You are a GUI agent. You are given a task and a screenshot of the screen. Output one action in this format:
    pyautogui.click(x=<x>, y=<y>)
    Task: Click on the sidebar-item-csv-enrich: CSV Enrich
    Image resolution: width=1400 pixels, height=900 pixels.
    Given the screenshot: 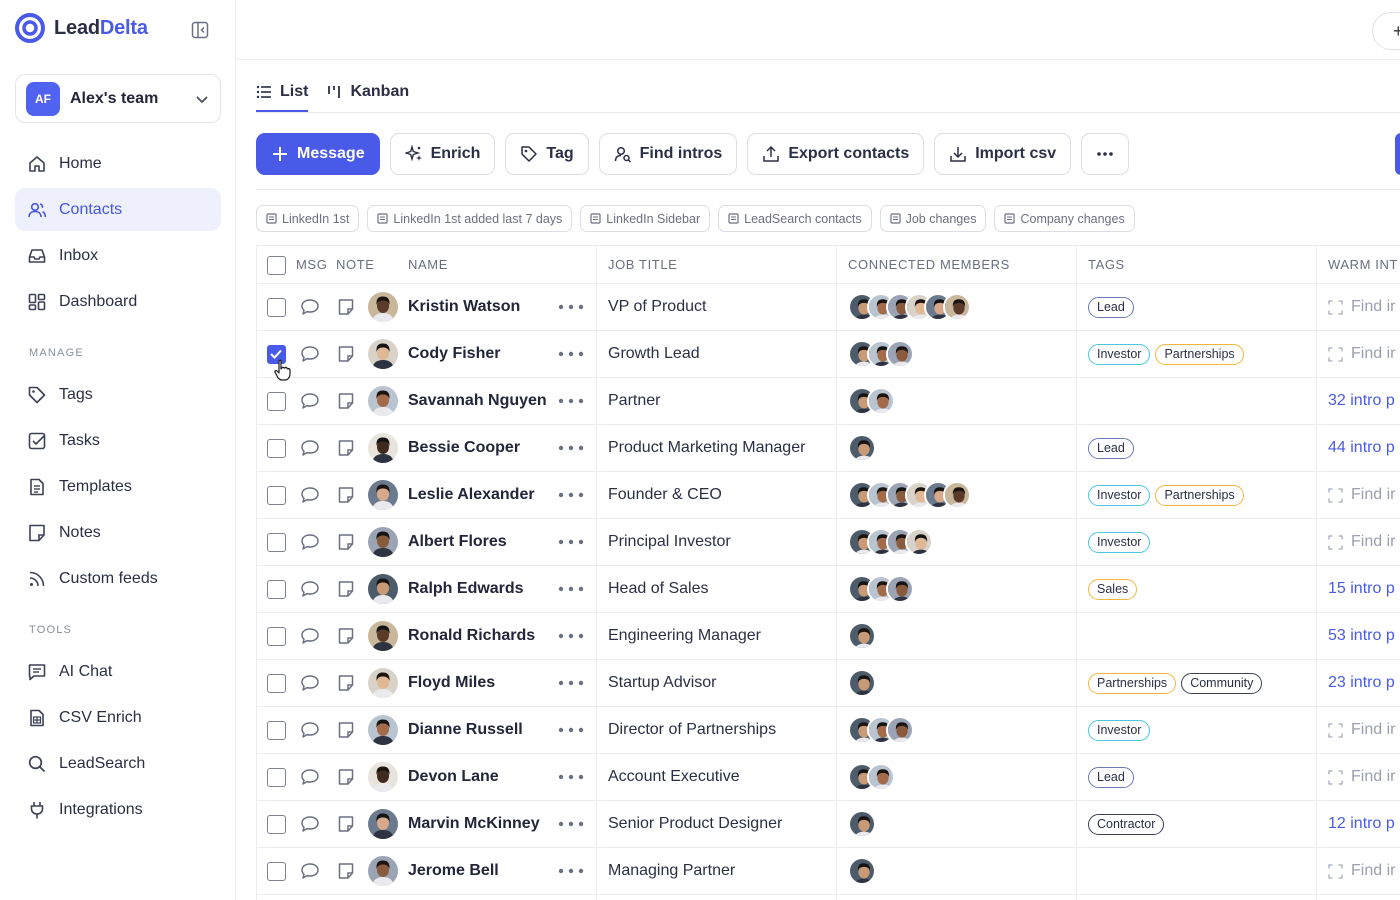 What is the action you would take?
    pyautogui.click(x=118, y=717)
    